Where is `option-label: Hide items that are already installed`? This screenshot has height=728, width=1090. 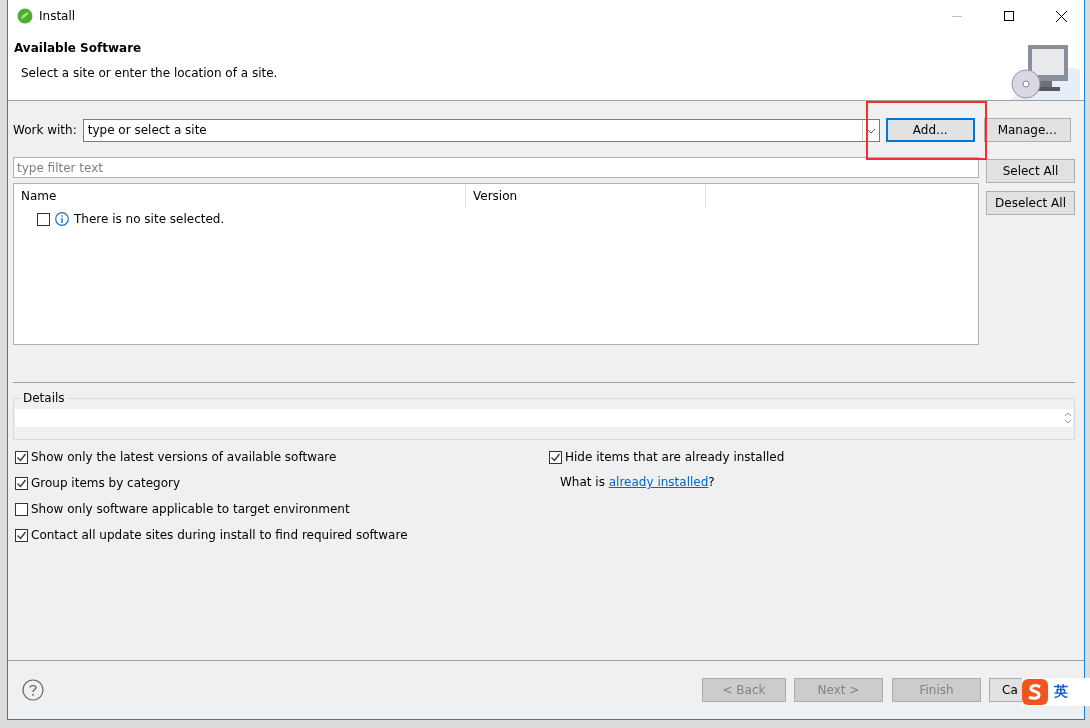 option-label: Hide items that are already installed is located at coordinates (675, 457).